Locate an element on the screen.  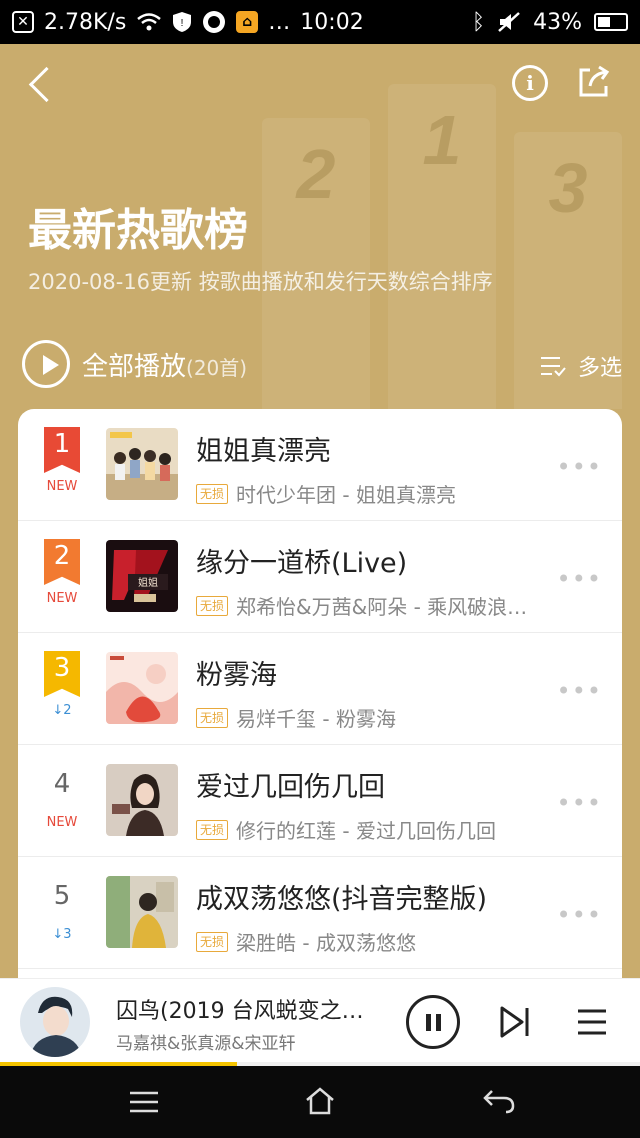
nav-back-icon is located at coordinates (499, 1101).